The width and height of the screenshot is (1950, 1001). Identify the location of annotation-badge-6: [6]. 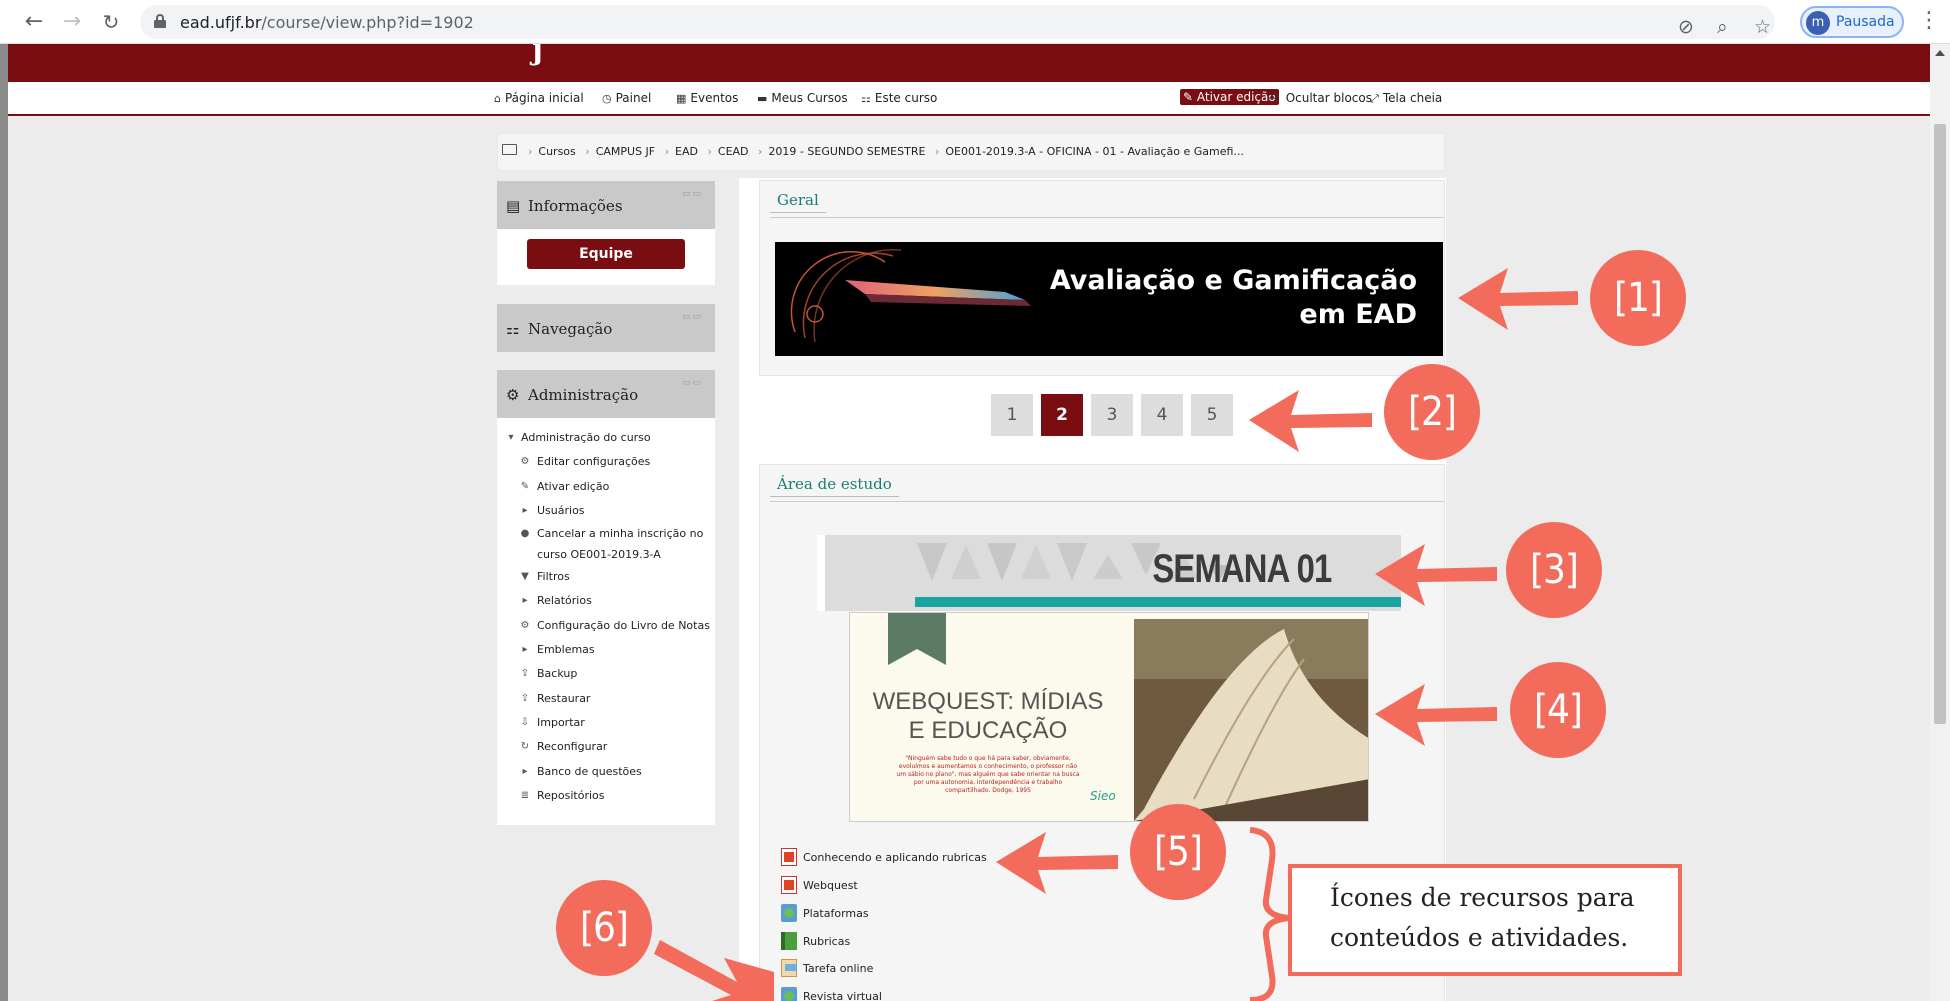
(604, 928).